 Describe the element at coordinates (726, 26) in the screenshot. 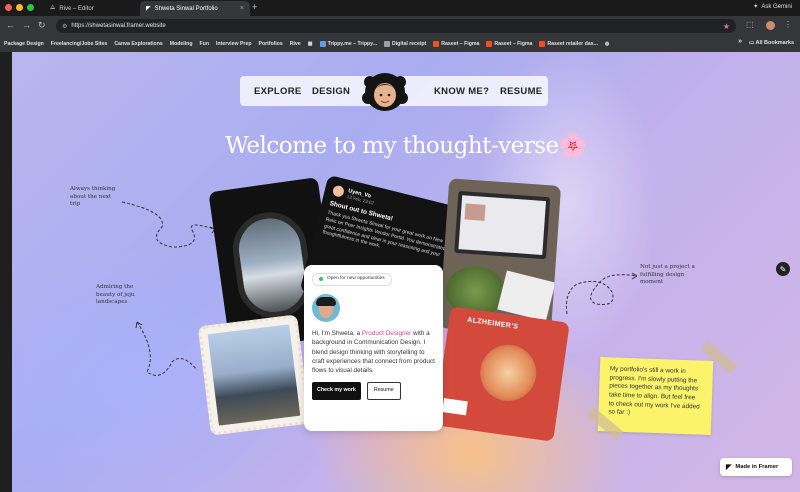

I see `bookmark-star-icon: ★` at that location.